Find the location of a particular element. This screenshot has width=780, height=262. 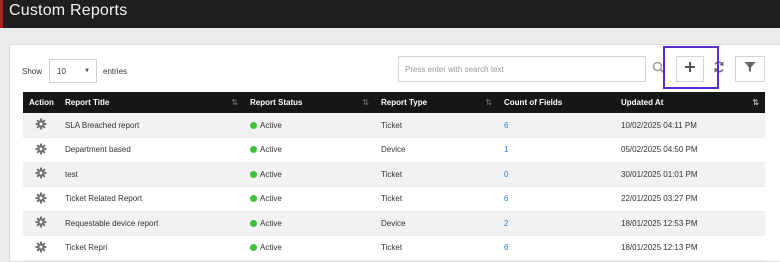

field-count-cell: 0 is located at coordinates (556, 174).